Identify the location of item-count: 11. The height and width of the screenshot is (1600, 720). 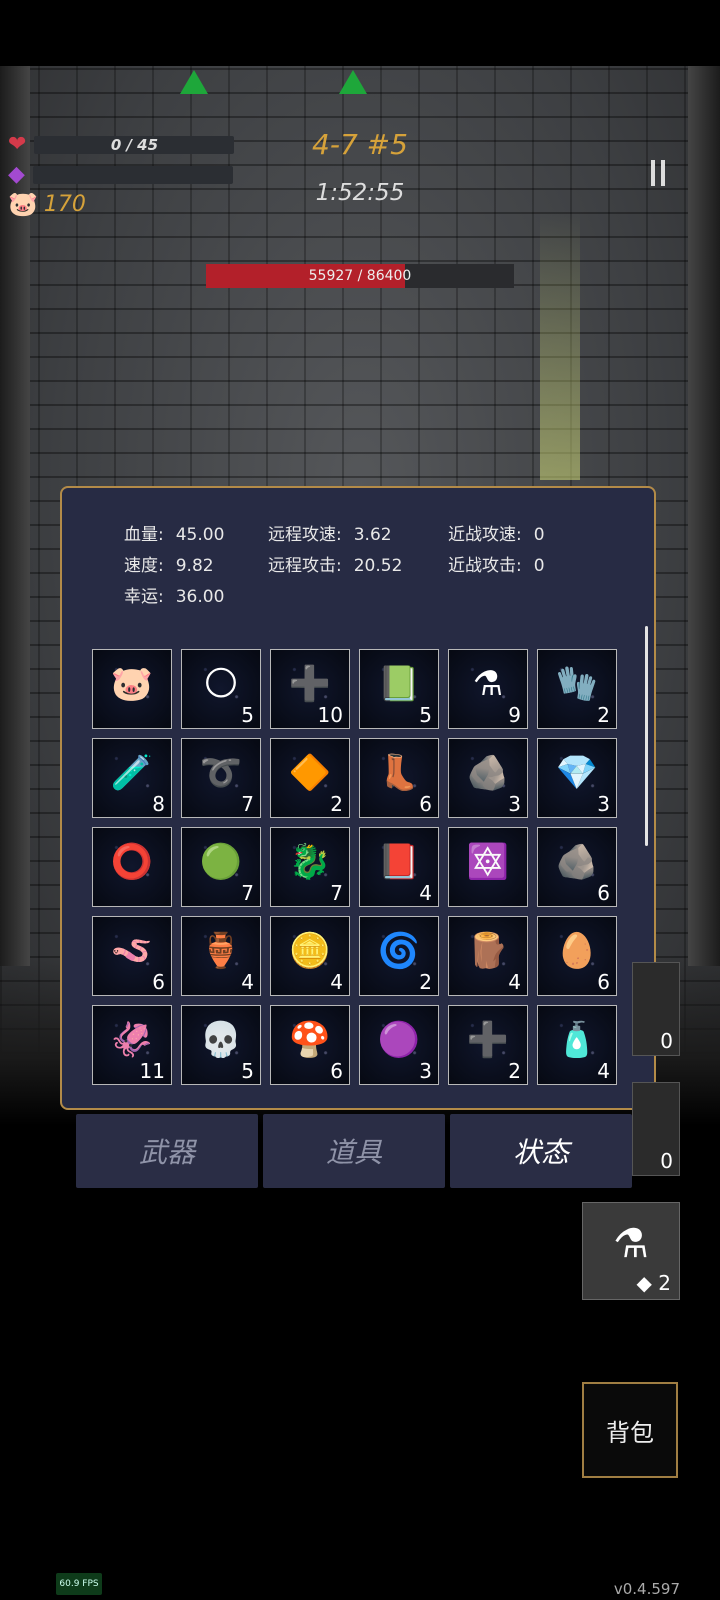
(152, 1071).